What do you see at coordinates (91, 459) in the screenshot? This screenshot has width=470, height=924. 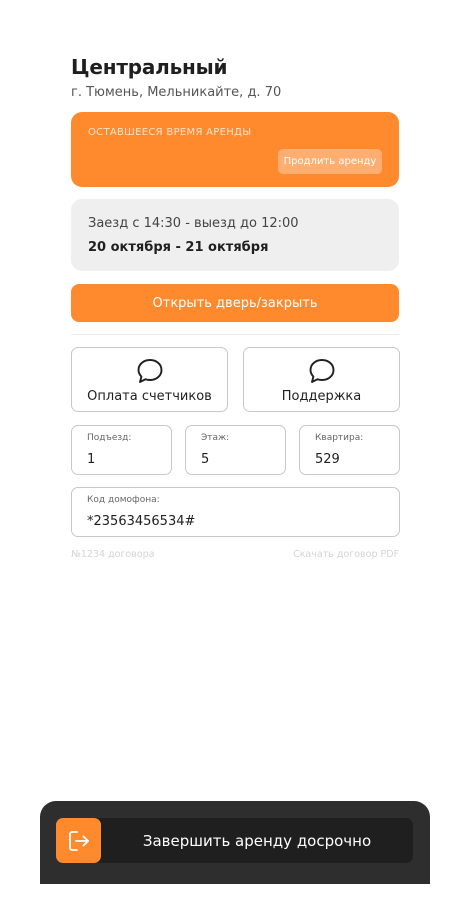 I see `entrance-value: 1` at bounding box center [91, 459].